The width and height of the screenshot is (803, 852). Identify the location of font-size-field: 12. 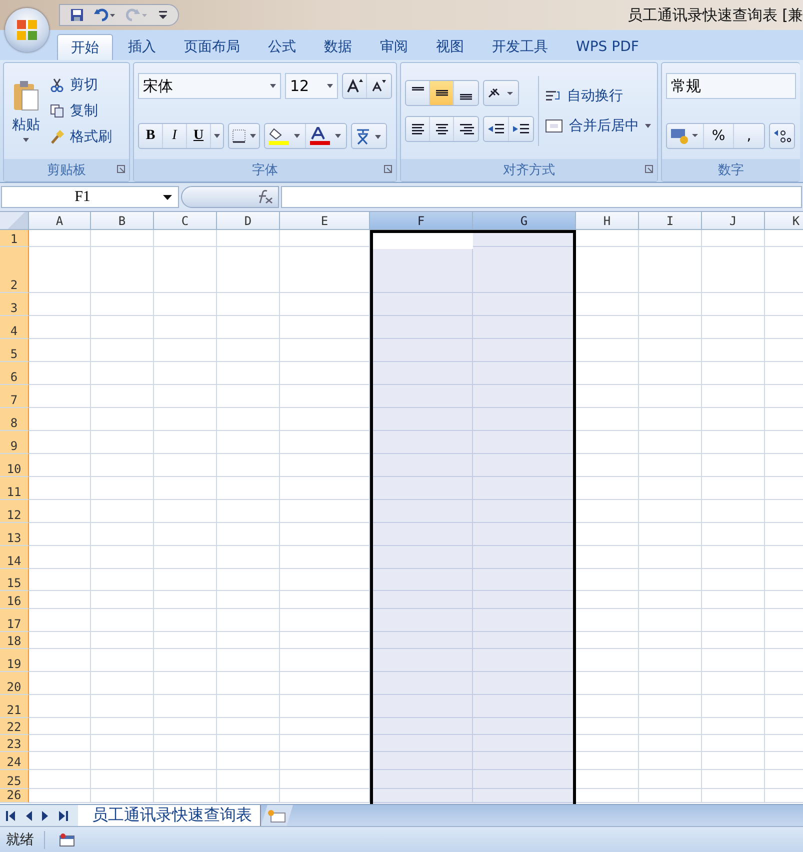
(311, 86).